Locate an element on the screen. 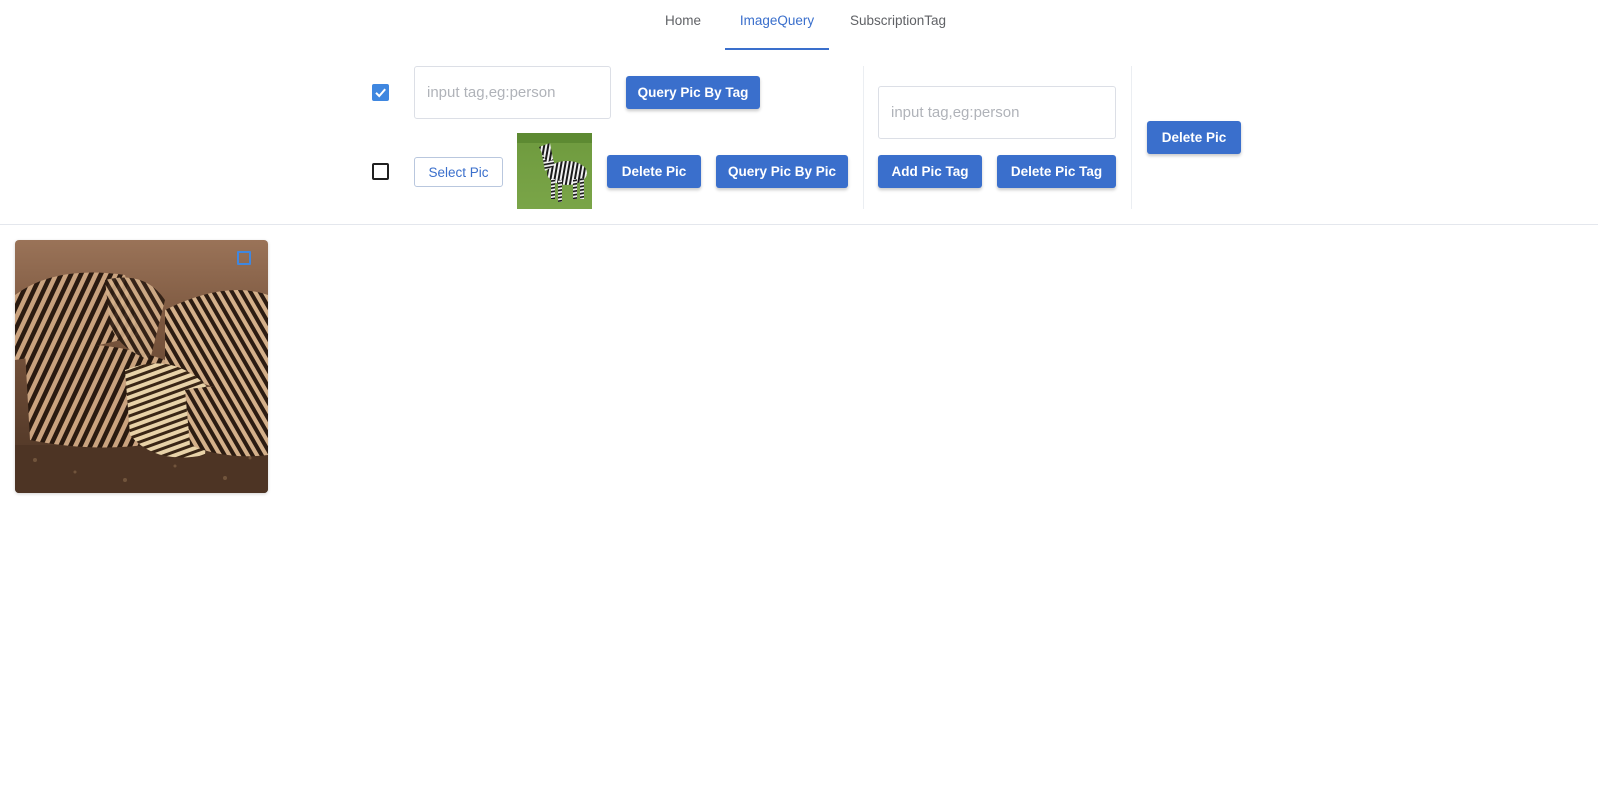 Image resolution: width=1598 pixels, height=788 pixels. result-image-card is located at coordinates (141, 366).